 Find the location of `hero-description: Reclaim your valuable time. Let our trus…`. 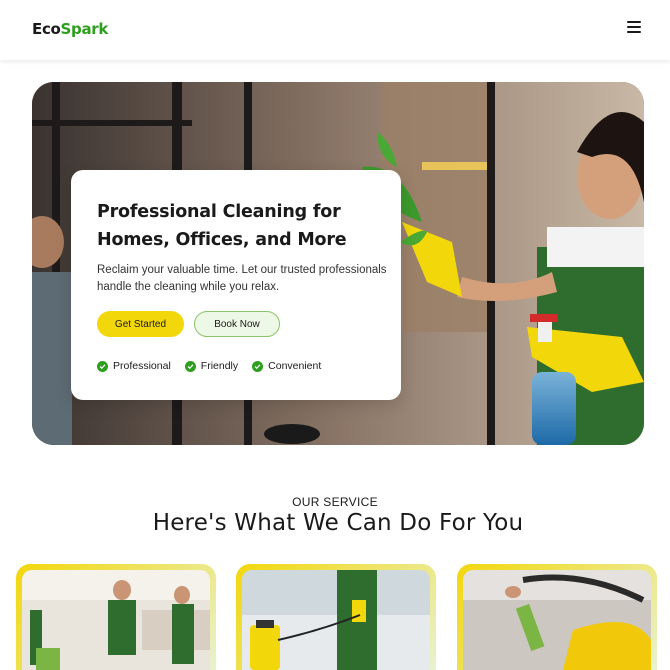

hero-description: Reclaim your valuable time. Let our trus… is located at coordinates (242, 278).